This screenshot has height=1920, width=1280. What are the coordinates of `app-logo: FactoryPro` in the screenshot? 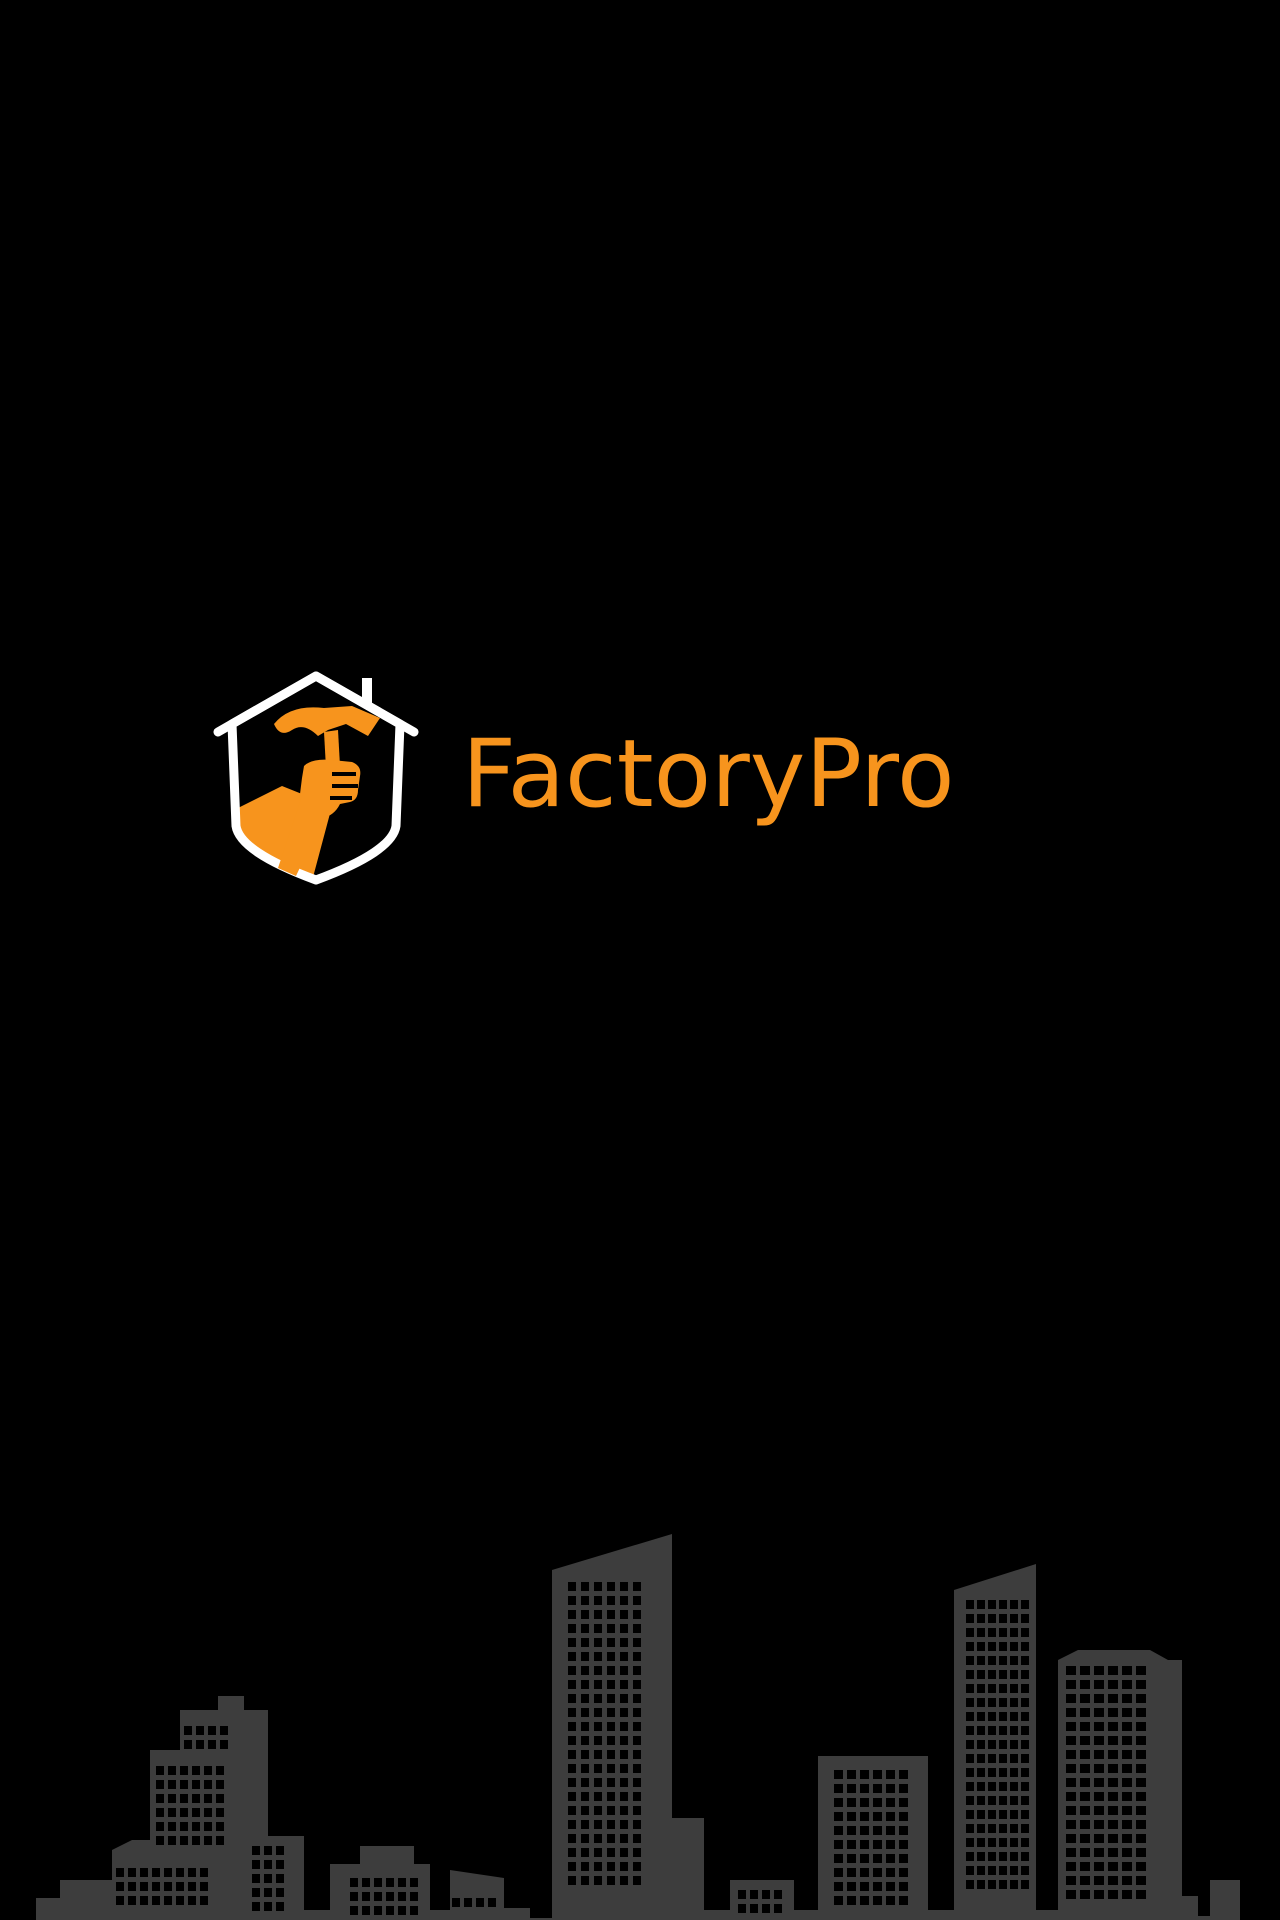 It's located at (583, 779).